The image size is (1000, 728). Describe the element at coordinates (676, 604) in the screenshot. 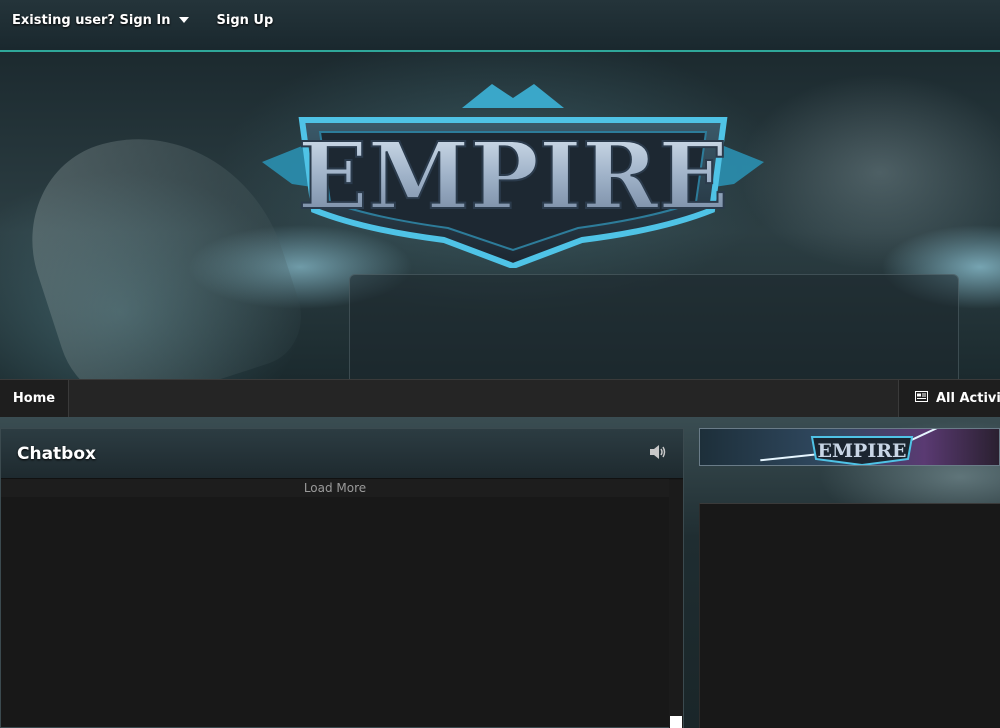

I see `chat-scrollbar` at that location.